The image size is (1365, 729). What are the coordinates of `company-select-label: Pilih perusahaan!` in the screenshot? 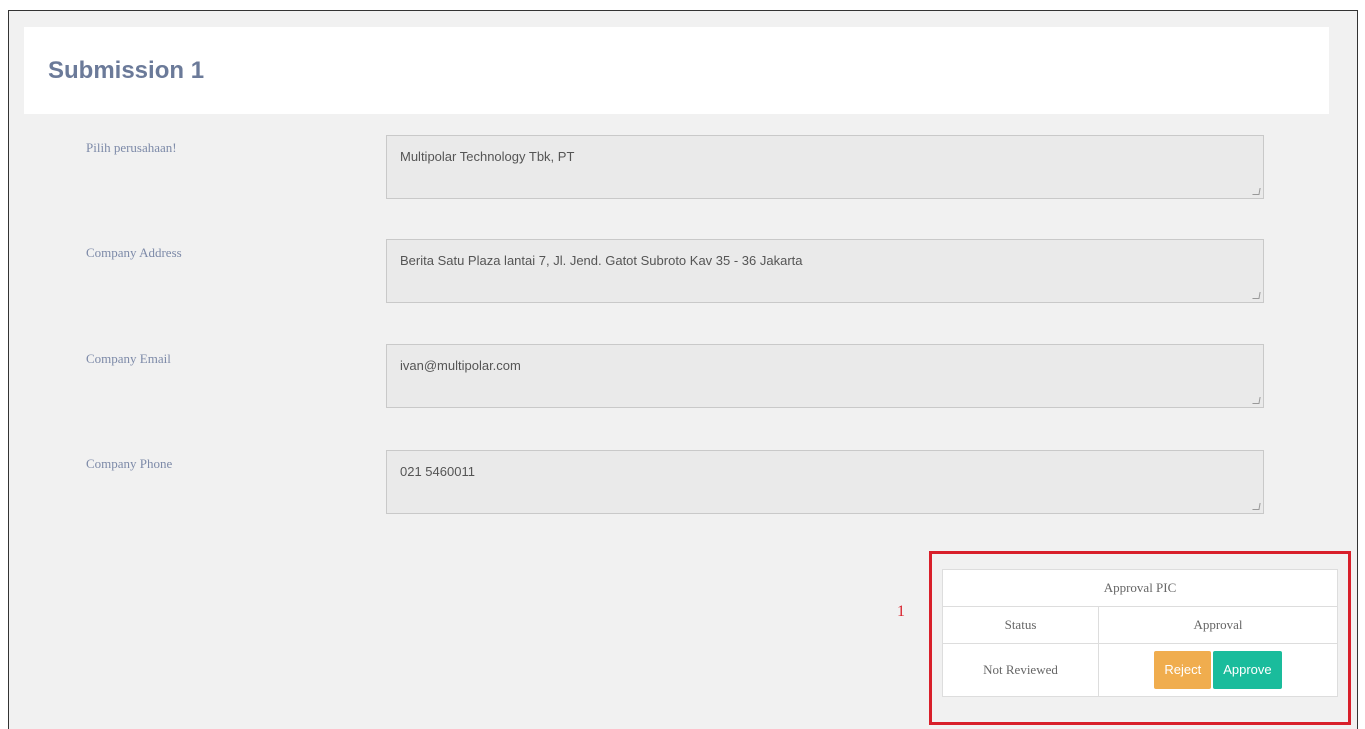 It's located at (131, 147).